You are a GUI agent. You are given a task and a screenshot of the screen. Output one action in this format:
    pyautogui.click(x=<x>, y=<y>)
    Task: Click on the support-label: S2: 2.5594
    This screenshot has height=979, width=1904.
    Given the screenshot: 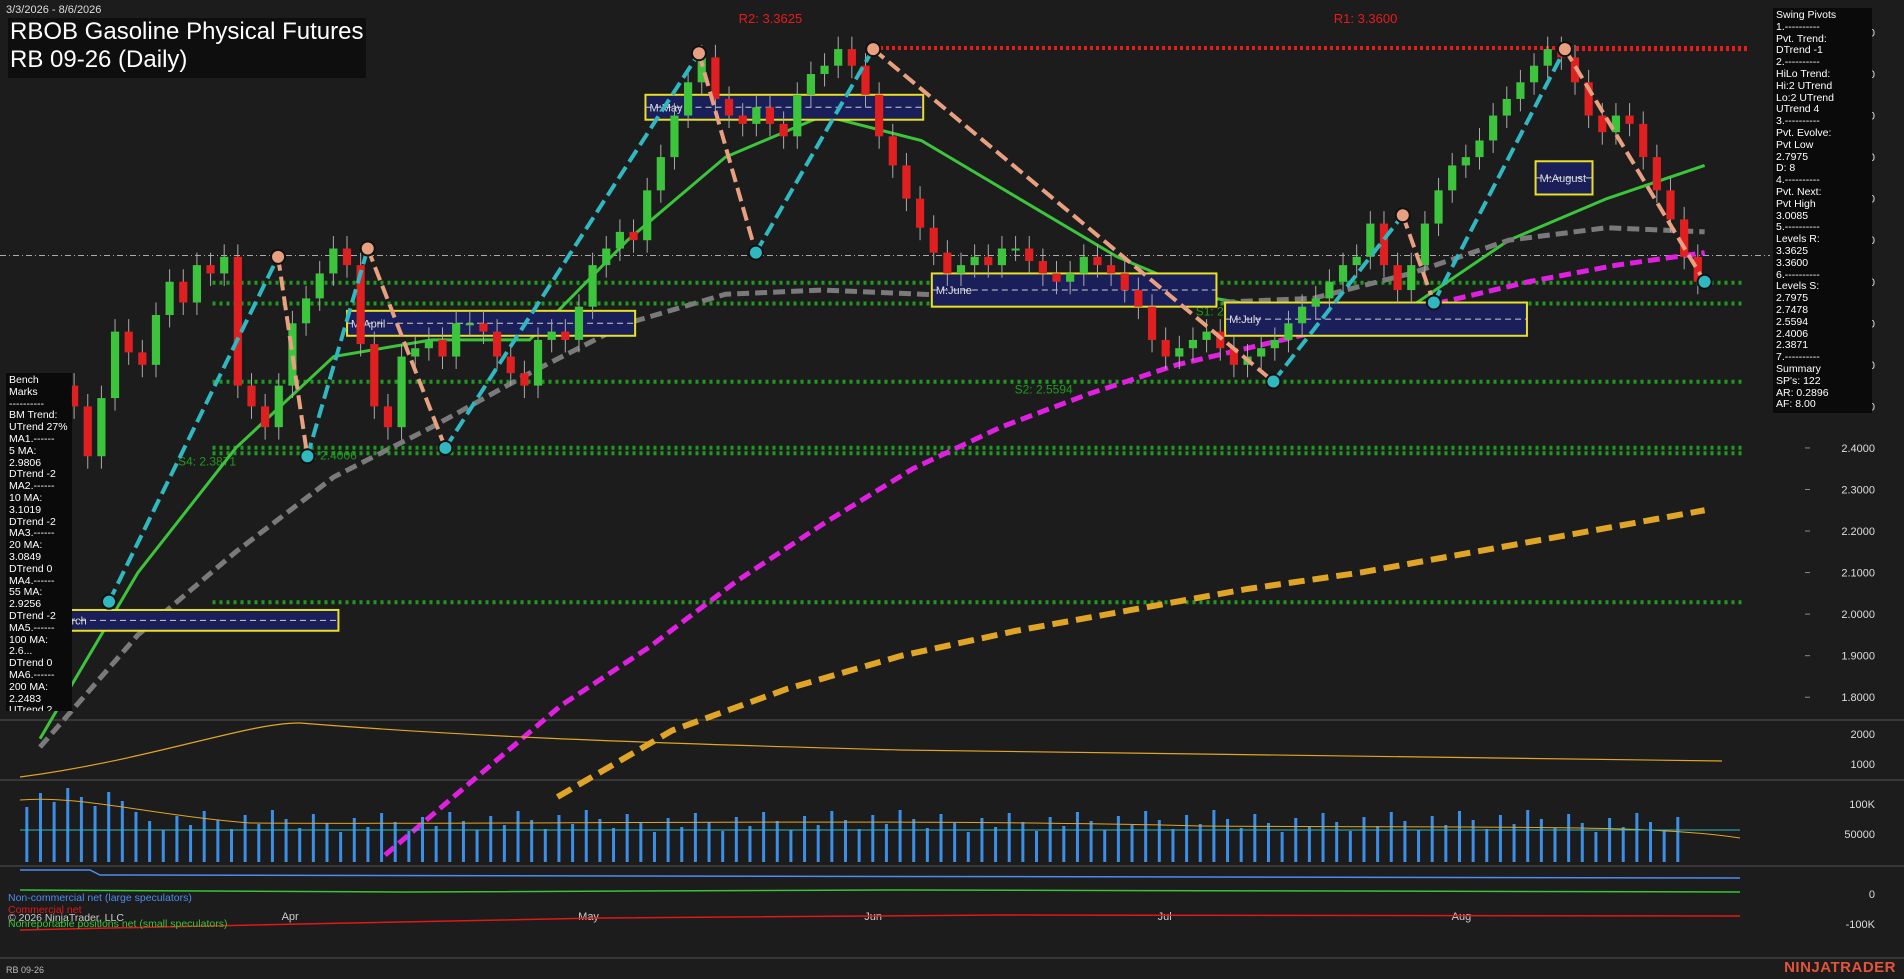 What is the action you would take?
    pyautogui.click(x=1044, y=390)
    